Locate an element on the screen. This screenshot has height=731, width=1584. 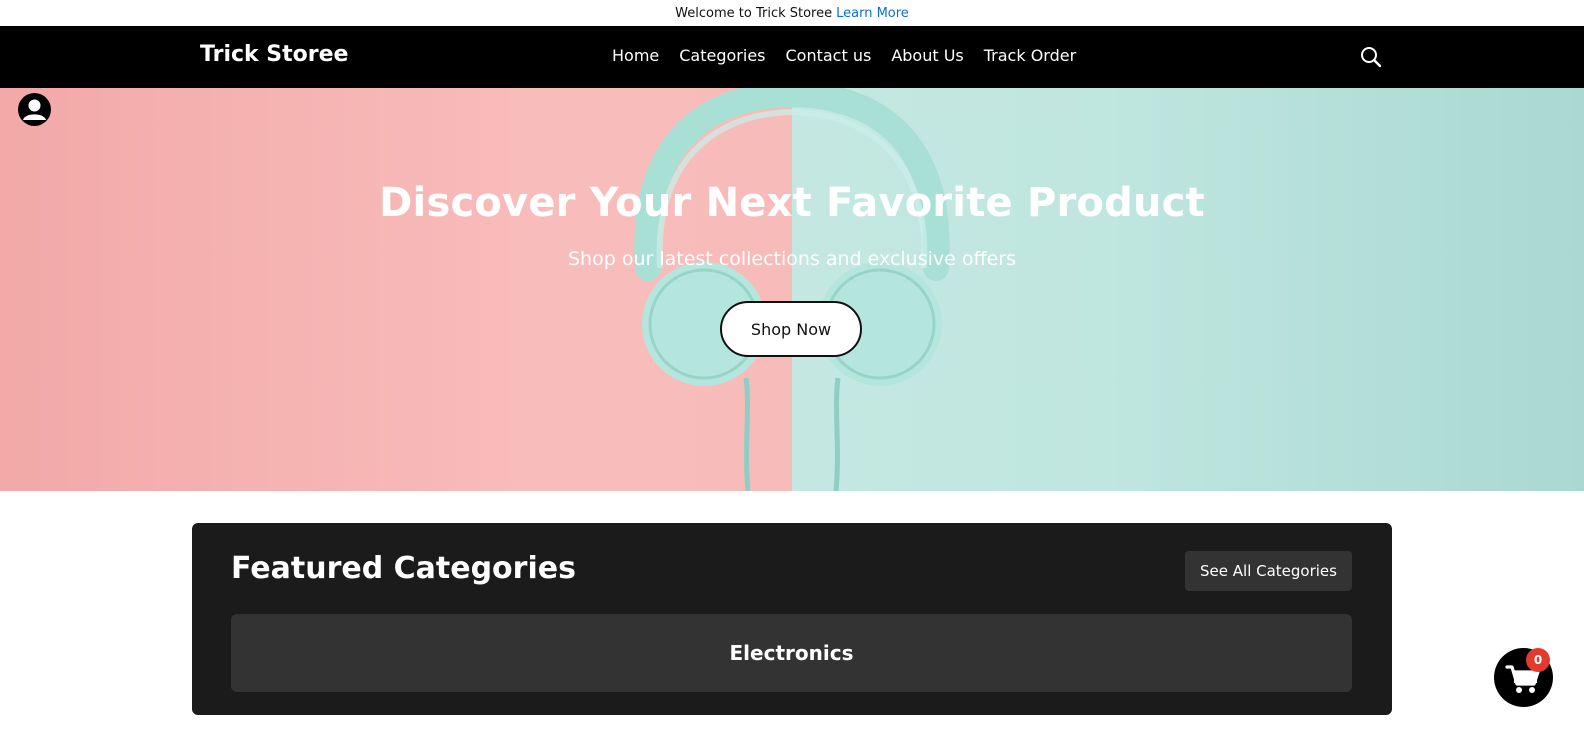
hero-title: Discover Your Next Favorite Product is located at coordinates (792, 203).